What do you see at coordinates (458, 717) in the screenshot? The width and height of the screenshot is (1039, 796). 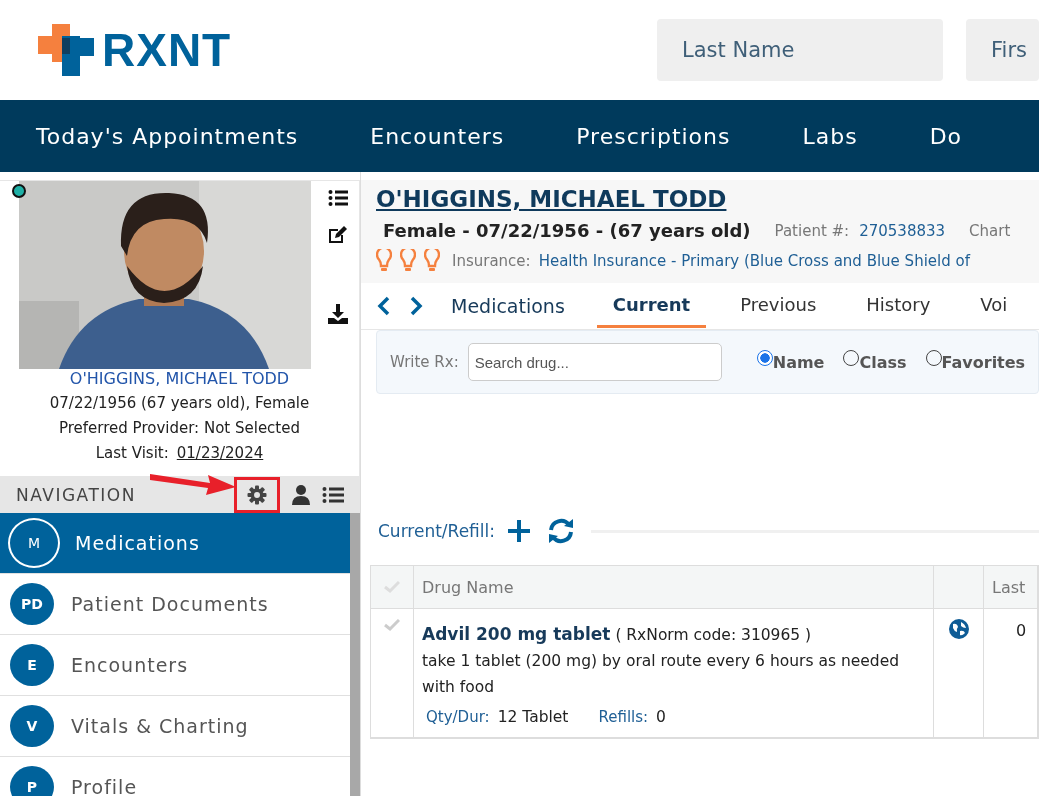 I see `qty-label: Qty/Dur:` at bounding box center [458, 717].